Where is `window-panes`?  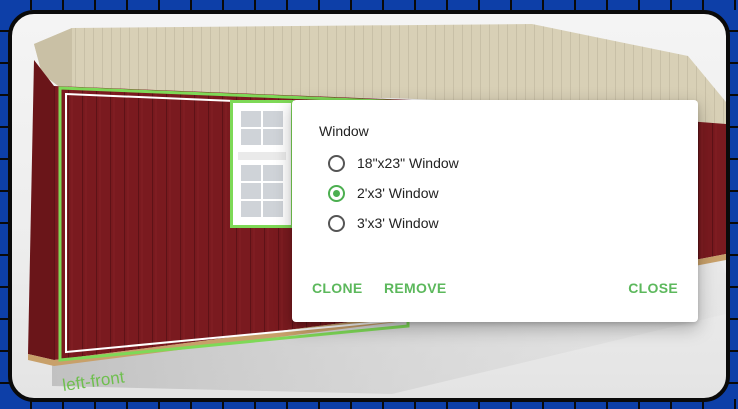 window-panes is located at coordinates (262, 164).